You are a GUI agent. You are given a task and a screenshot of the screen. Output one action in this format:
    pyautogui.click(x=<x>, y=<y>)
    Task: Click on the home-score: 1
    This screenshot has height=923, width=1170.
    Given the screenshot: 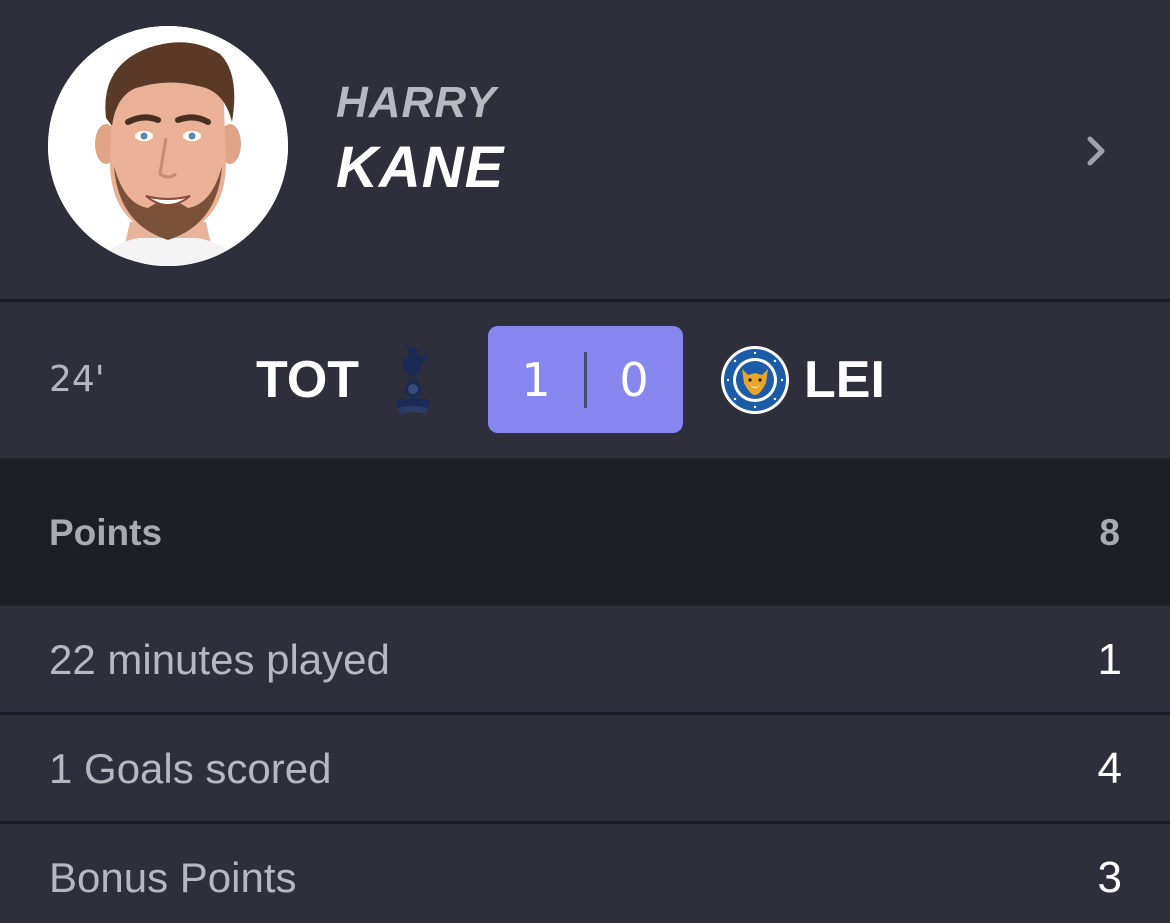 What is the action you would take?
    pyautogui.click(x=536, y=380)
    